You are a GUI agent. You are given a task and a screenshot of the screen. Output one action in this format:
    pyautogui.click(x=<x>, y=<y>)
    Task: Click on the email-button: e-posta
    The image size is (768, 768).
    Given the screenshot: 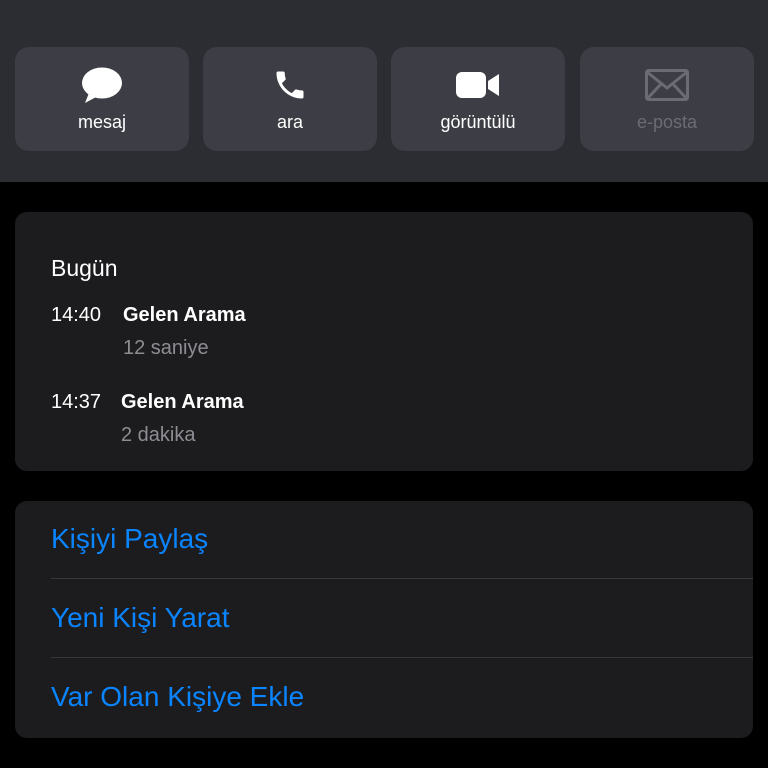 What is the action you would take?
    pyautogui.click(x=667, y=99)
    